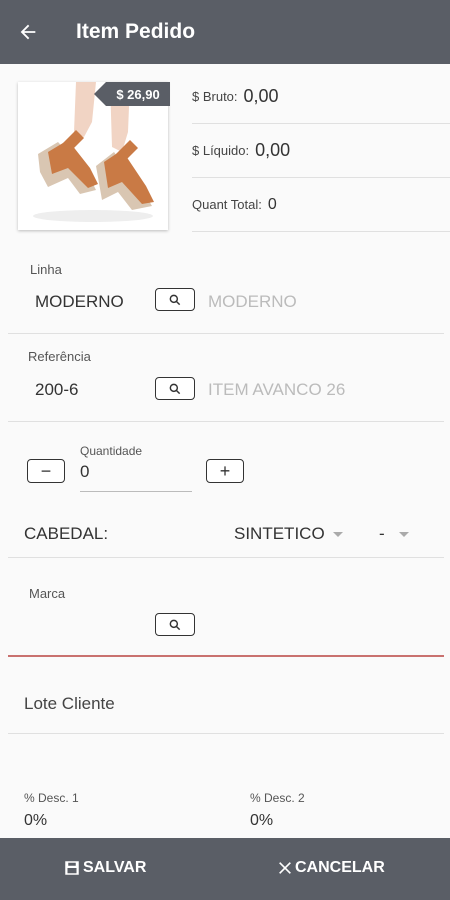  I want to click on marca-error-underline, so click(226, 656).